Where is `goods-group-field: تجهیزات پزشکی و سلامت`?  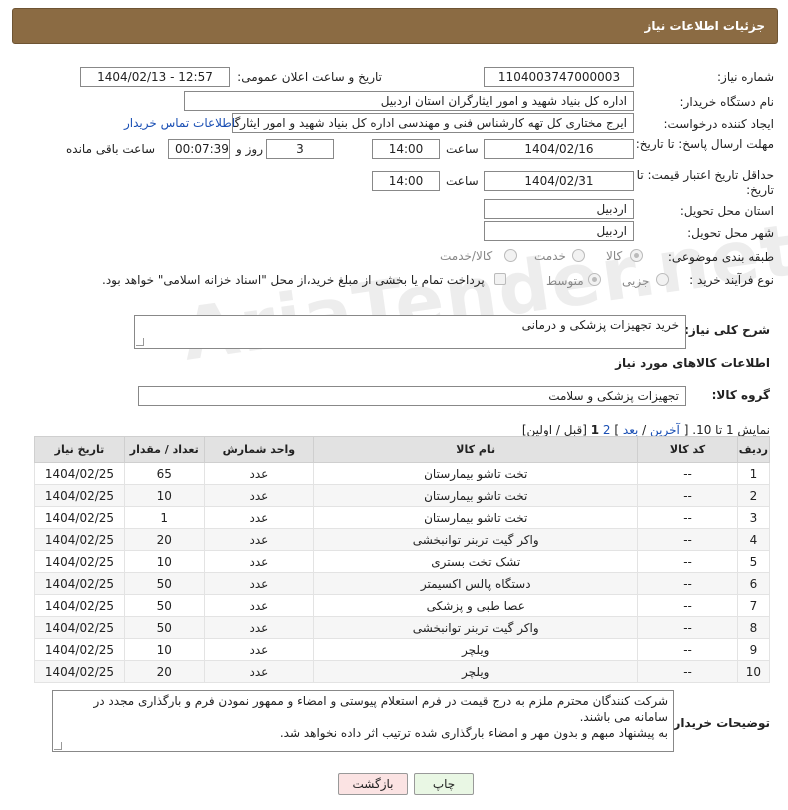 goods-group-field: تجهیزات پزشکی و سلامت is located at coordinates (412, 396).